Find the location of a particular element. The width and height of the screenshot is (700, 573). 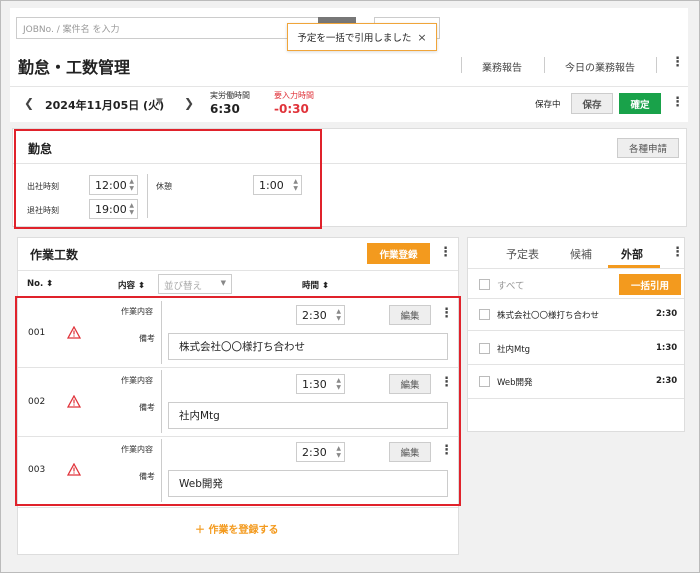

column-content: 内容 ⬍ is located at coordinates (131, 285).